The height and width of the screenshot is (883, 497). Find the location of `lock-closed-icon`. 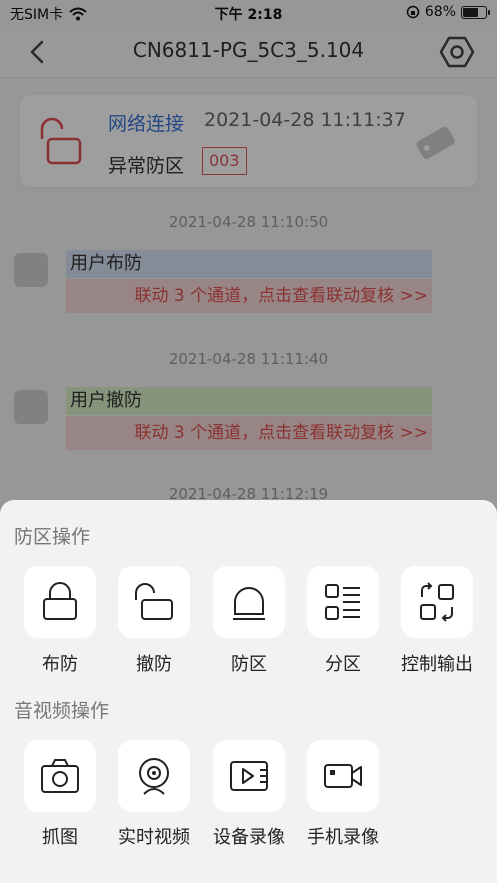

lock-closed-icon is located at coordinates (60, 601).